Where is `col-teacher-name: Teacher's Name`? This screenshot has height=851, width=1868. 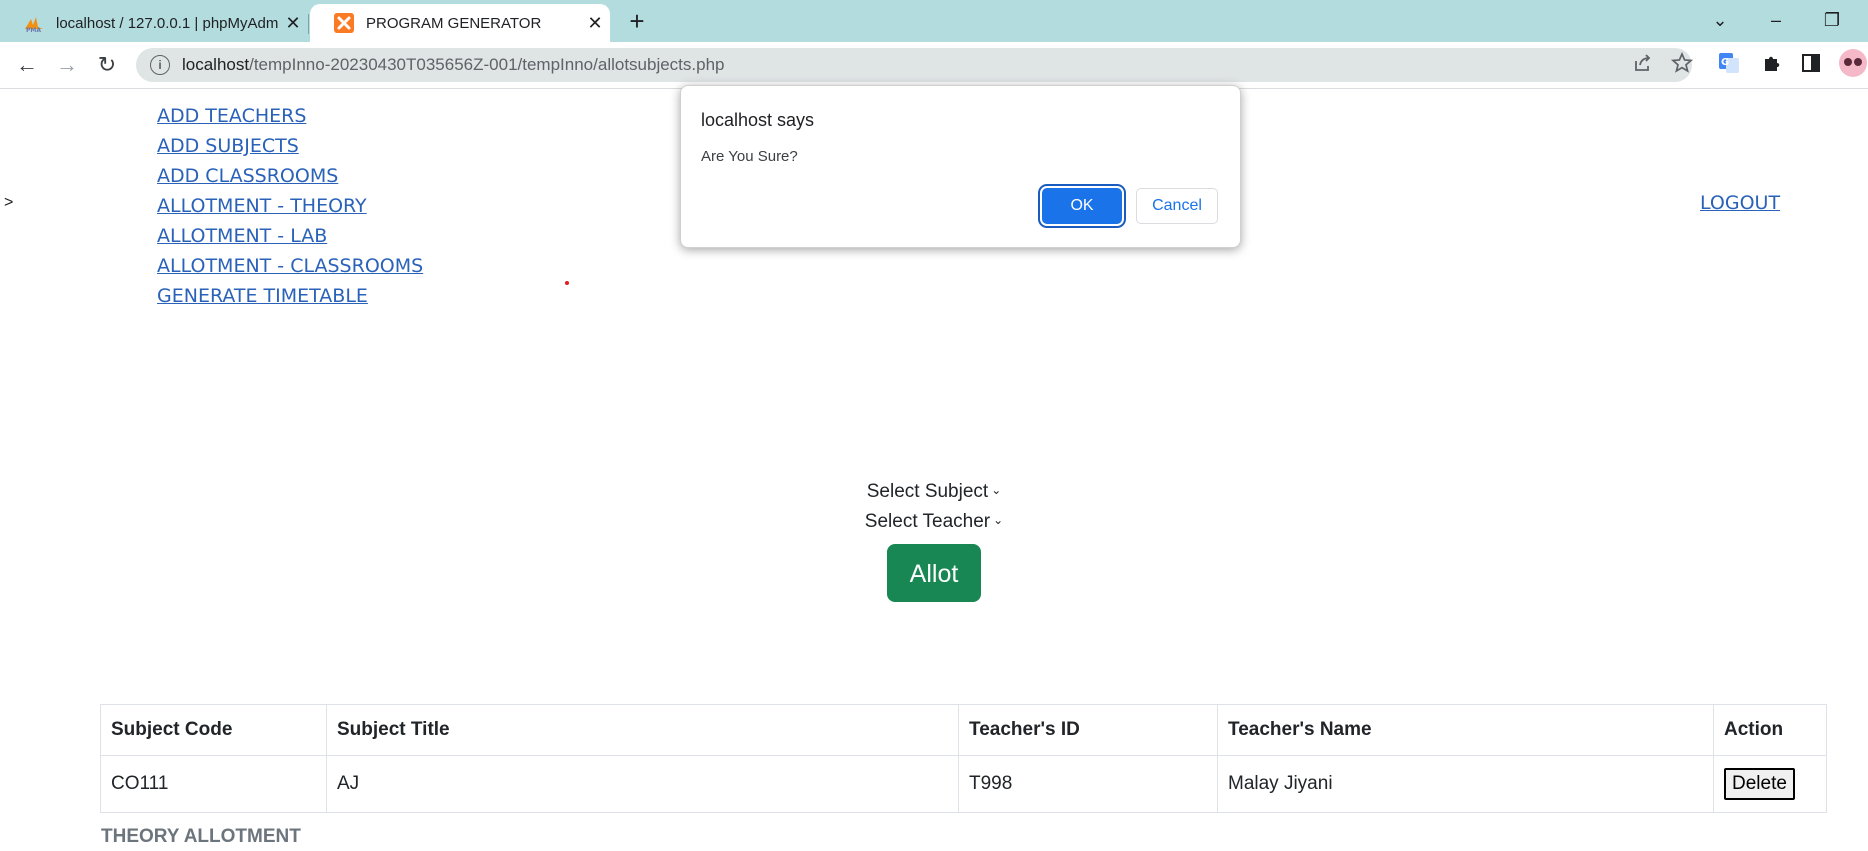 col-teacher-name: Teacher's Name is located at coordinates (1465, 730).